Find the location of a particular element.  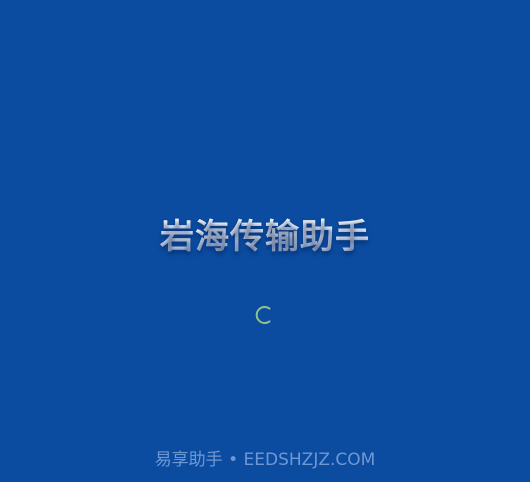

loading-spinner-icon is located at coordinates (263, 315).